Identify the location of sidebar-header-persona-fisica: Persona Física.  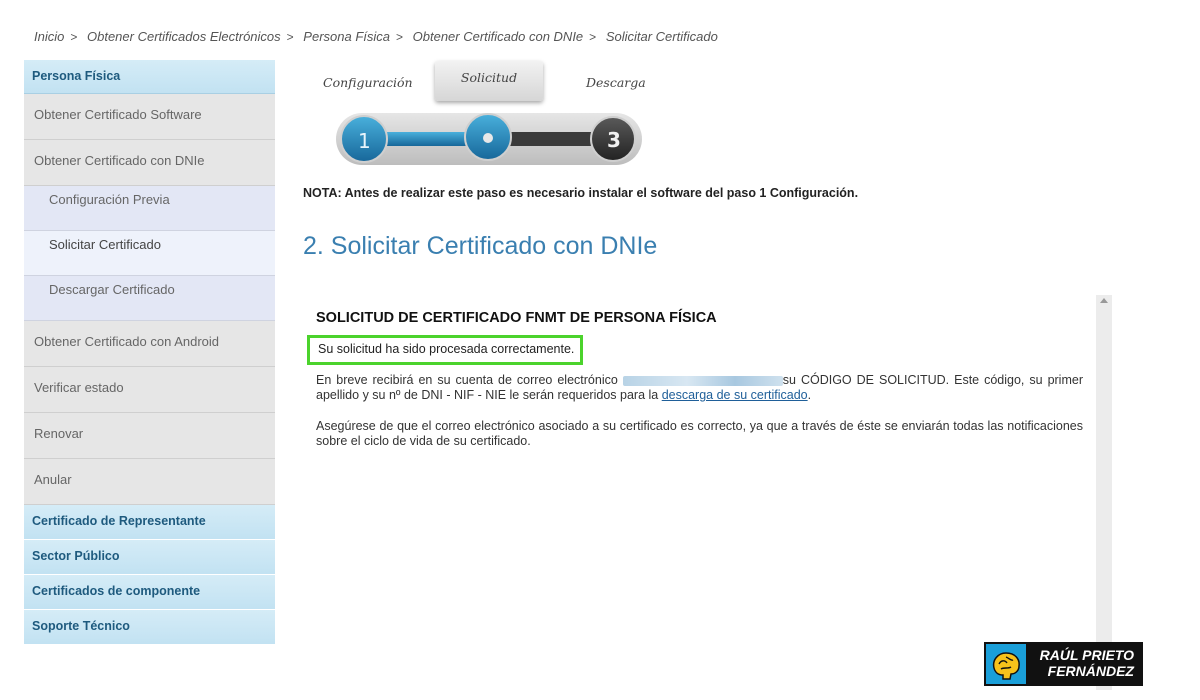
(149, 77).